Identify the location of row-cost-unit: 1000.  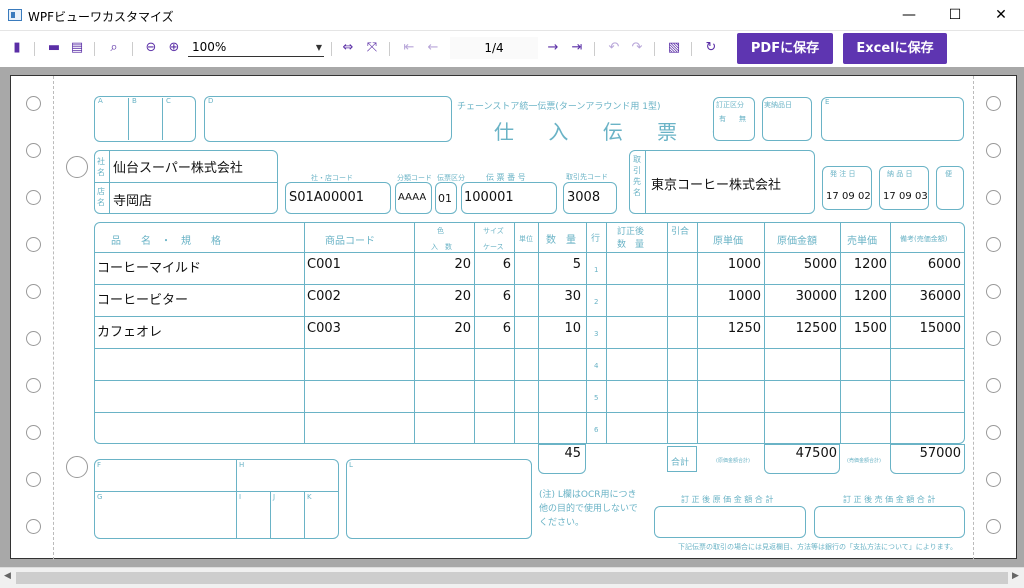
(744, 264).